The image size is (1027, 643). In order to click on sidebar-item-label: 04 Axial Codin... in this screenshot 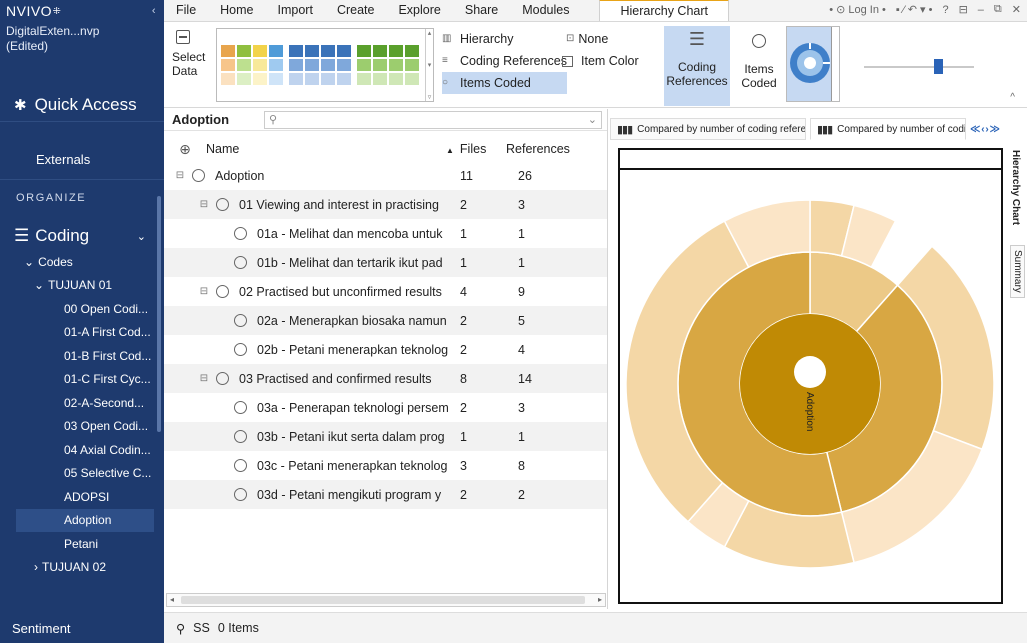, I will do `click(107, 449)`.